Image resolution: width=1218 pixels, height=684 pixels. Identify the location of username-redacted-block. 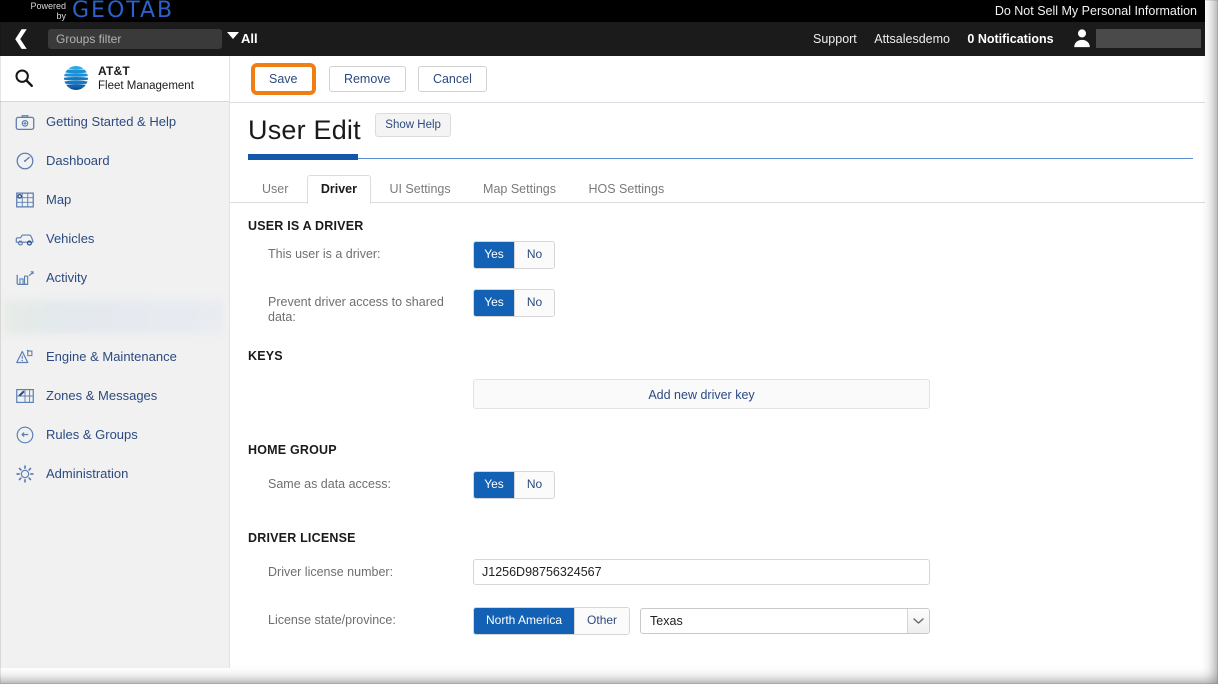
(1148, 38).